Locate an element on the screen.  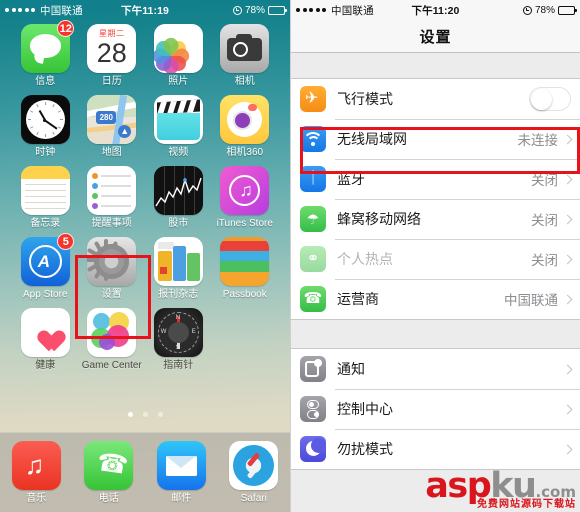
app-icon-videos: 视频 is located at coordinates (178, 127).